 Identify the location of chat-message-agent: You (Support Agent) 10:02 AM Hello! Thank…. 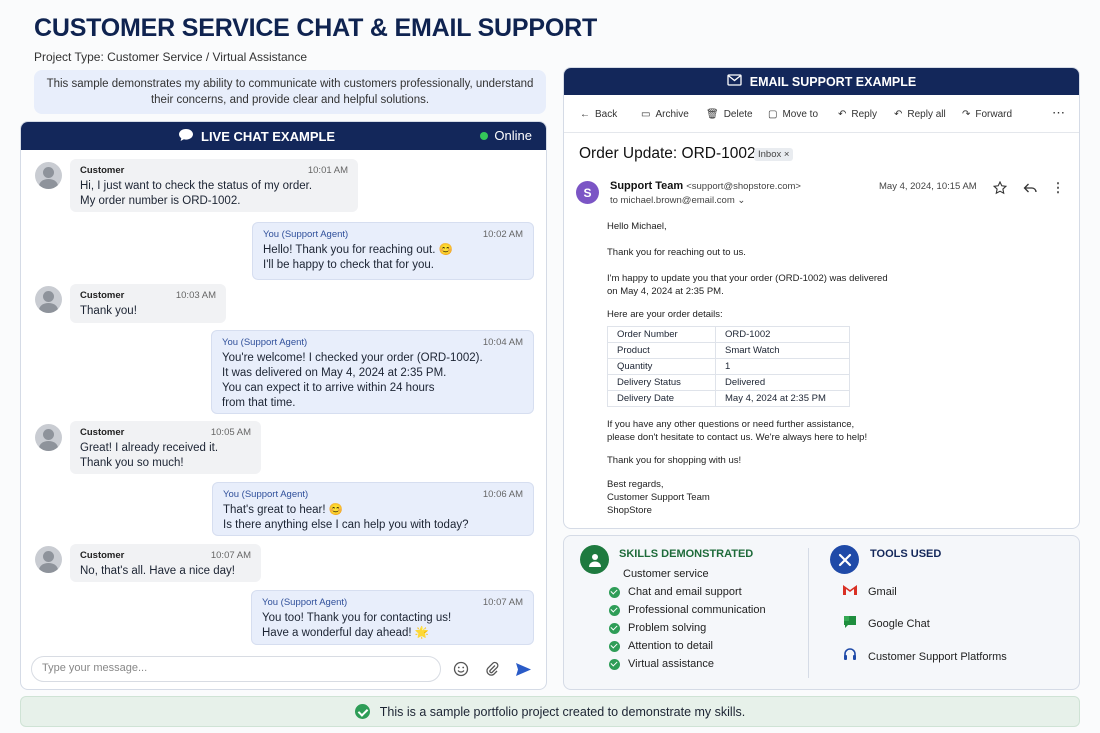
(393, 251).